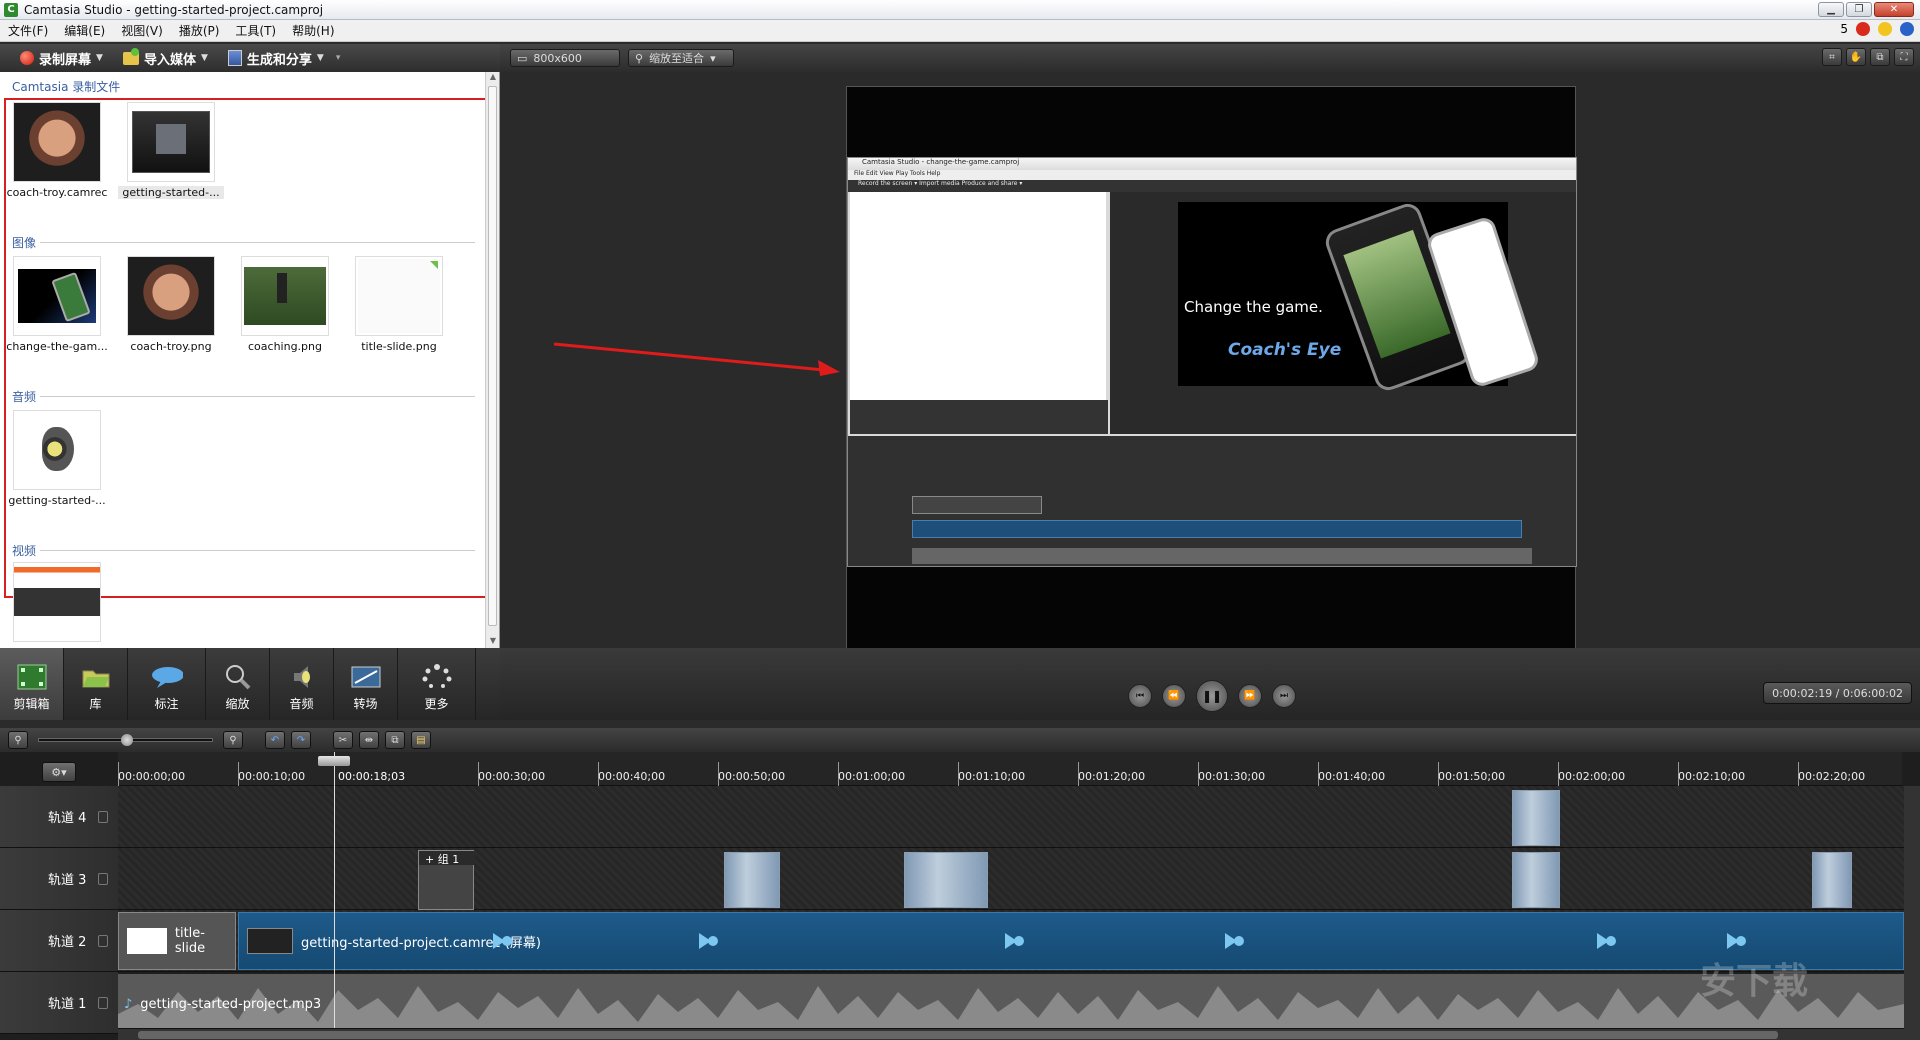 The height and width of the screenshot is (1040, 1920). What do you see at coordinates (372, 776) in the screenshot?
I see `playhead-time: 00:00:18;03` at bounding box center [372, 776].